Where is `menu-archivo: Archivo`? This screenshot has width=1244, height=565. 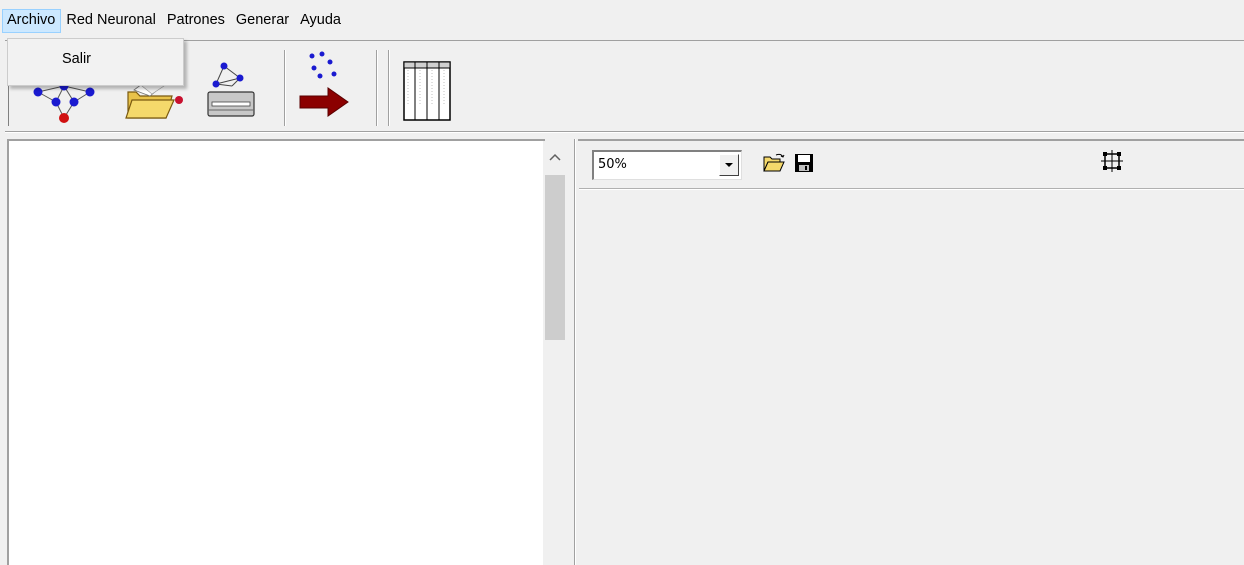 menu-archivo: Archivo is located at coordinates (32, 21).